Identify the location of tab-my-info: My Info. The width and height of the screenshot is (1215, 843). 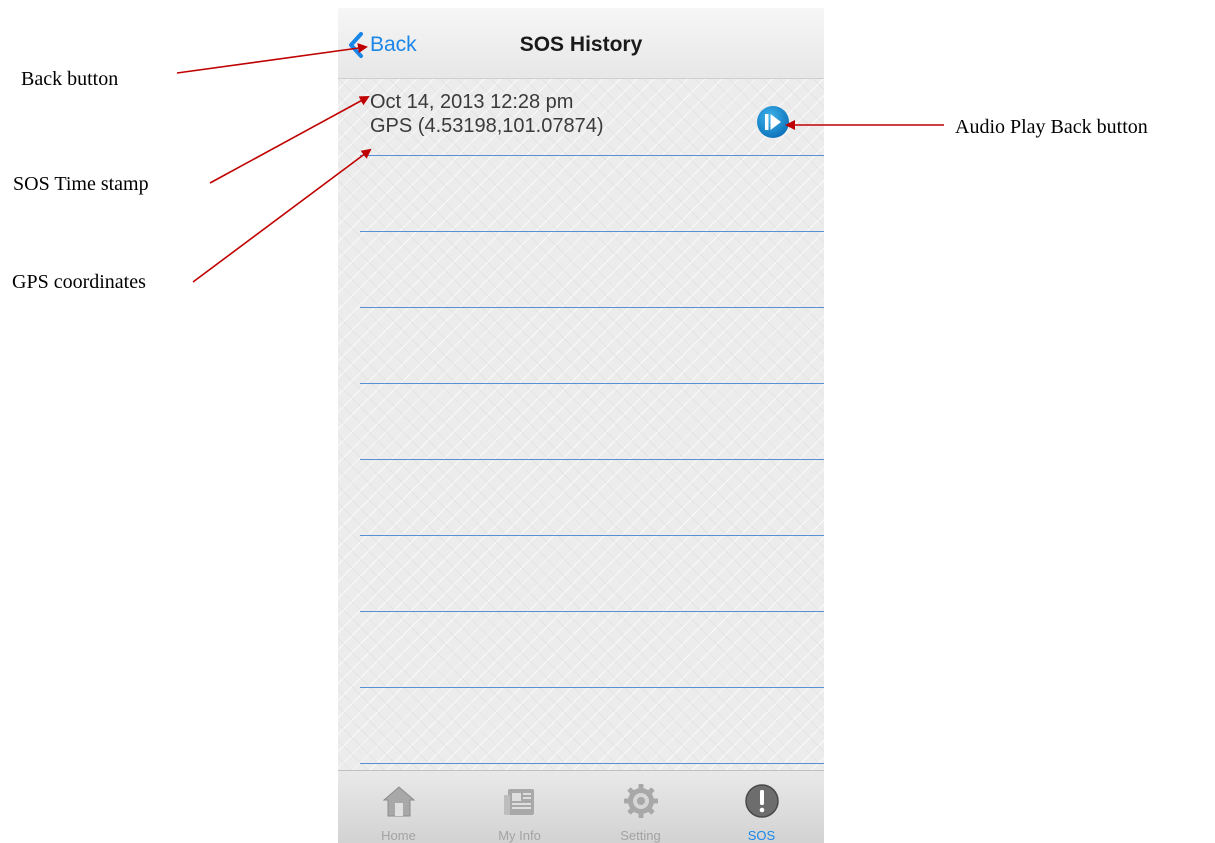
(519, 807).